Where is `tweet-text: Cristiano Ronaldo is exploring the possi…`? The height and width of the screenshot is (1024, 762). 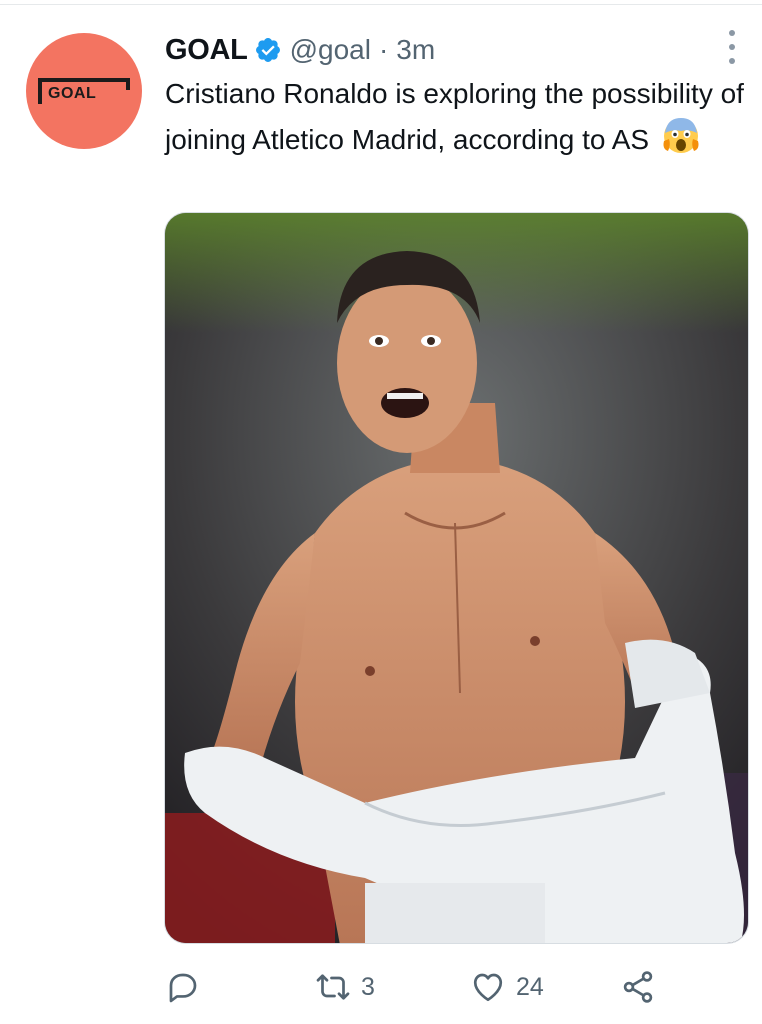 tweet-text: Cristiano Ronaldo is exploring the possi… is located at coordinates (455, 119).